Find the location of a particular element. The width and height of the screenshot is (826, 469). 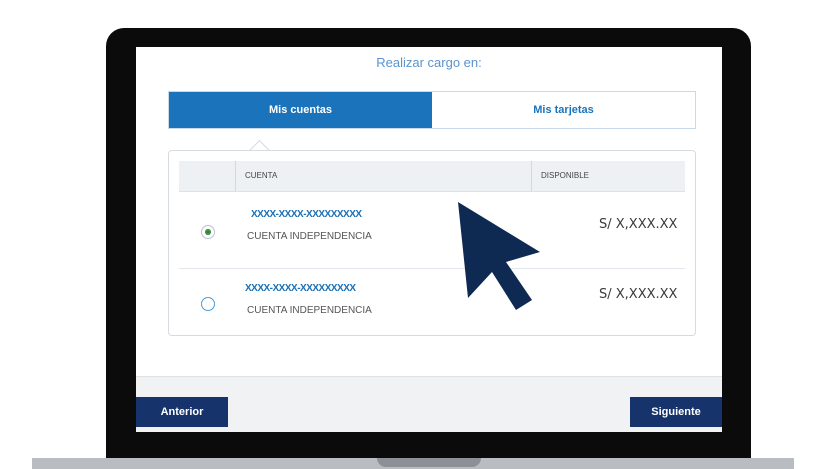

next-button: Siguiente is located at coordinates (676, 412).